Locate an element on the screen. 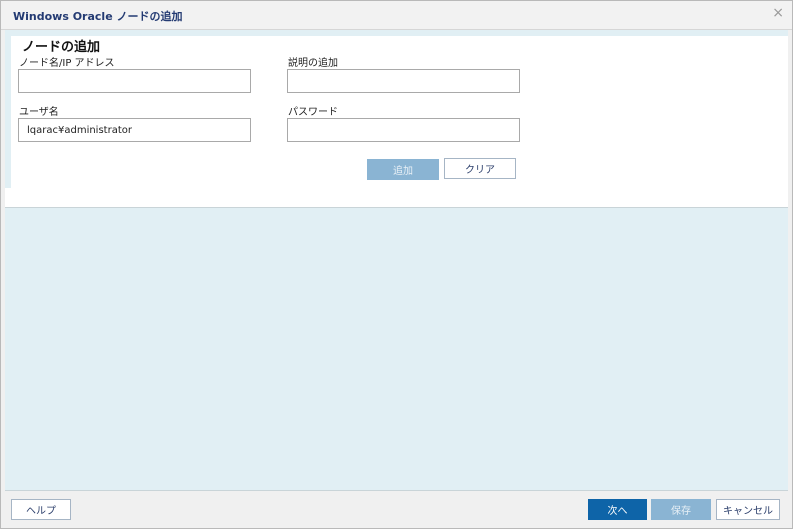 The width and height of the screenshot is (793, 529). description-label: 説明の追加 is located at coordinates (313, 63).